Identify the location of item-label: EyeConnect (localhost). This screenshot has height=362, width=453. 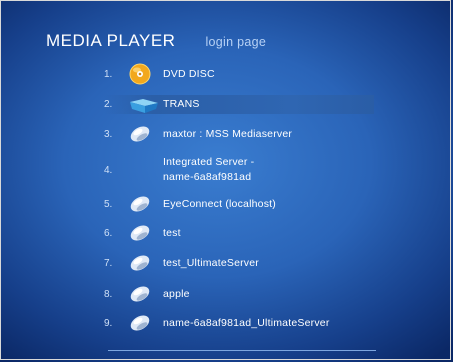
(219, 203).